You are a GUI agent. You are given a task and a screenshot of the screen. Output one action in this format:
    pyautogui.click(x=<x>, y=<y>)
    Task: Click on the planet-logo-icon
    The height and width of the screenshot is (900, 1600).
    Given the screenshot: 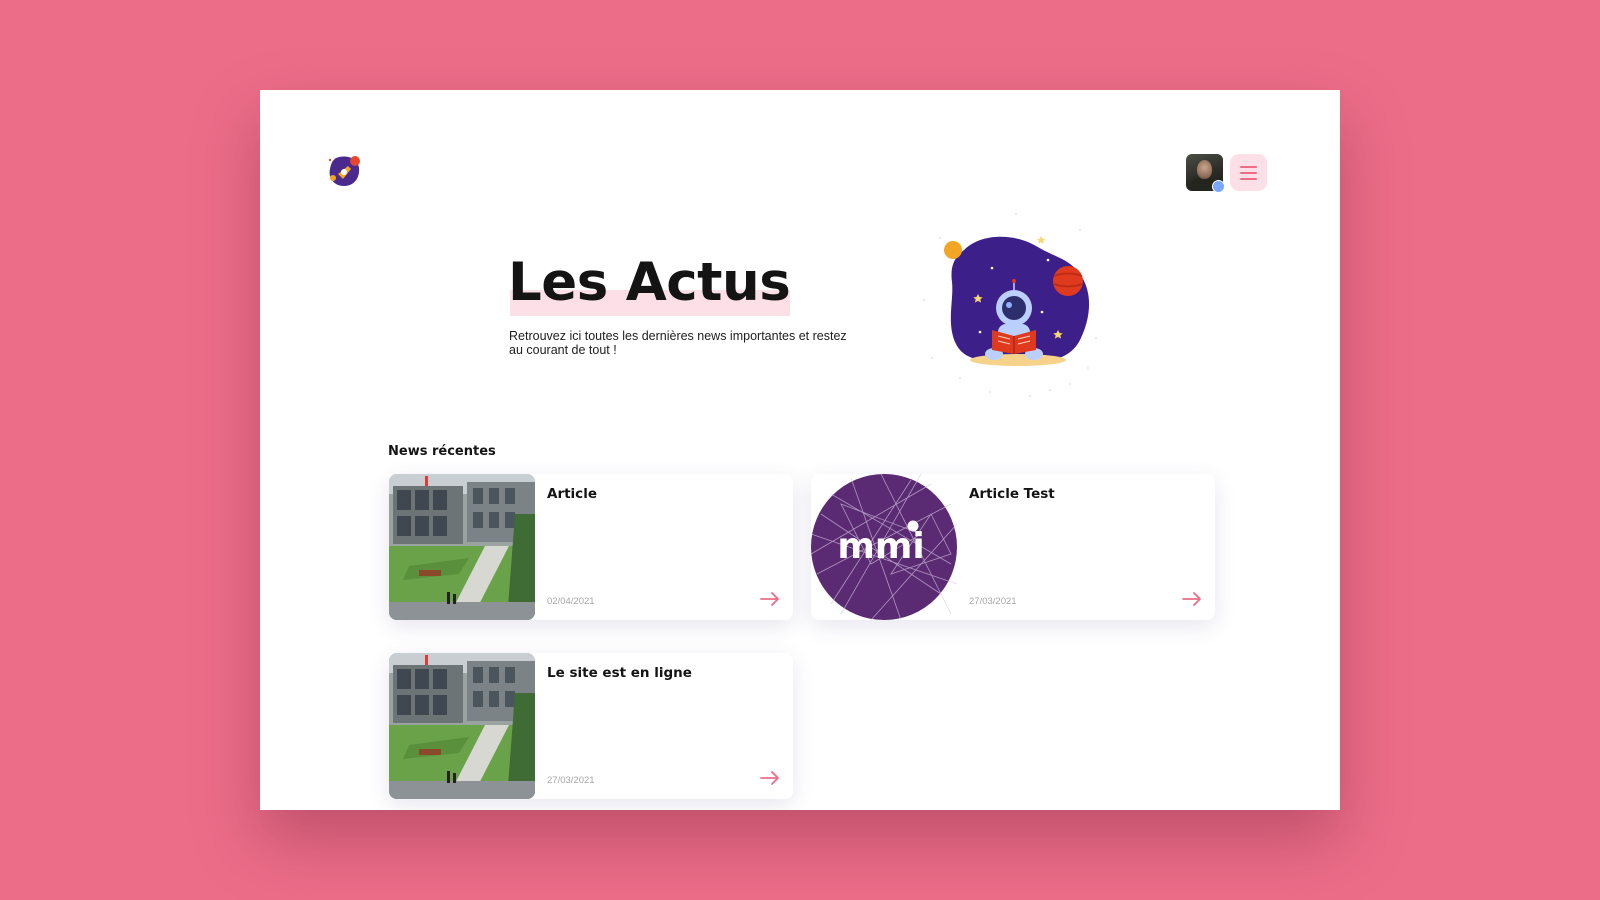 What is the action you would take?
    pyautogui.click(x=344, y=172)
    